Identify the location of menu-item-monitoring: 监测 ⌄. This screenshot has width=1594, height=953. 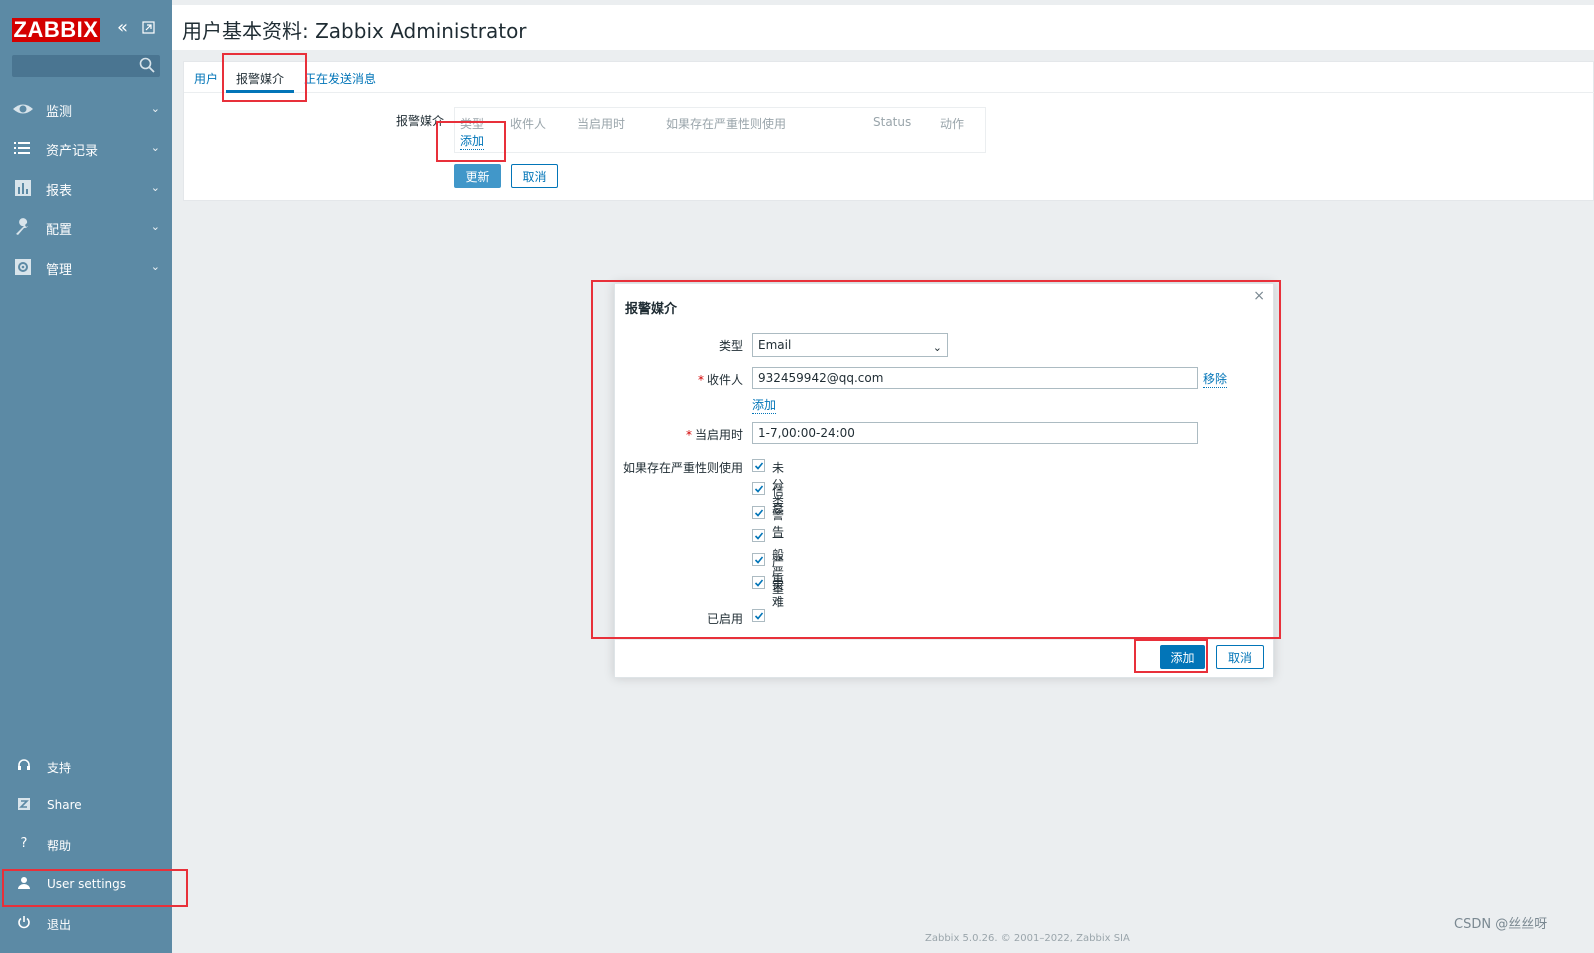
(86, 109).